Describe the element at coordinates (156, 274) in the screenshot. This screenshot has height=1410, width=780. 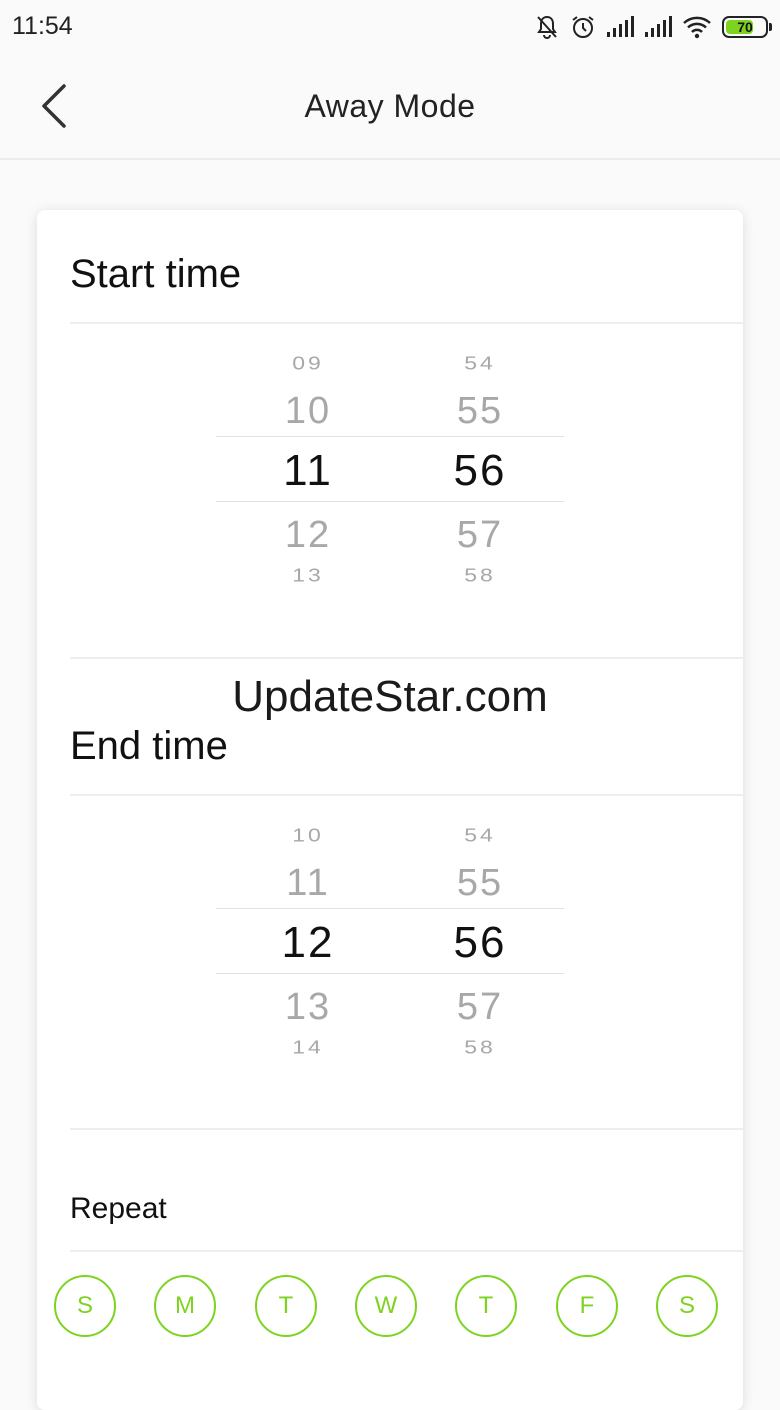
I see `start-time-label: Start time` at that location.